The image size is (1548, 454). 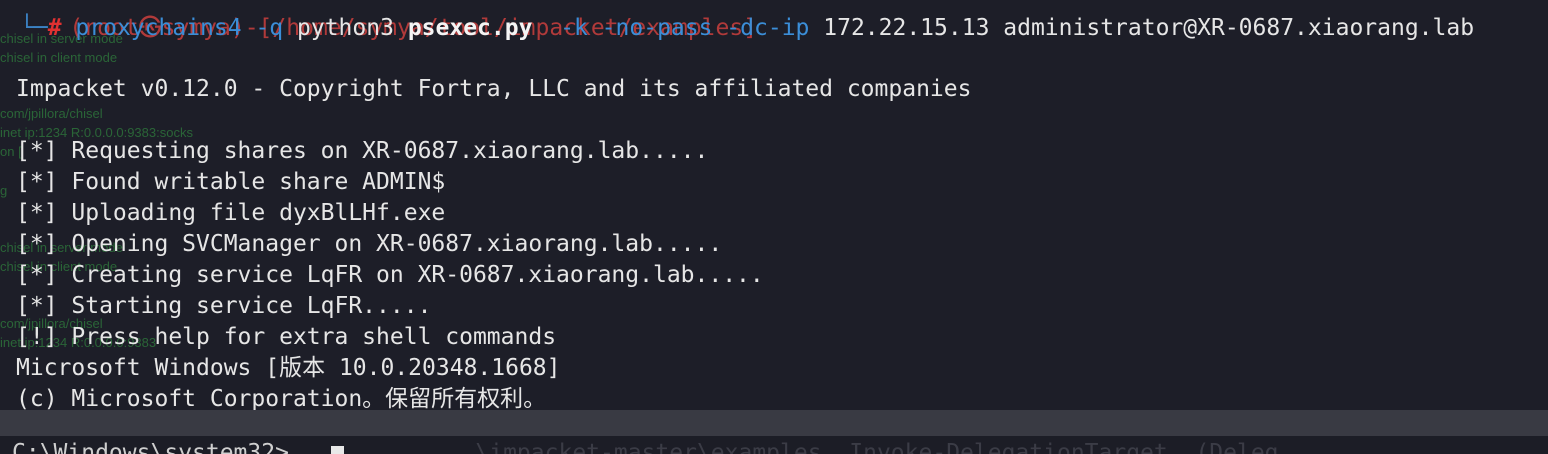 I want to click on command-python: python3, so click(x=345, y=28).